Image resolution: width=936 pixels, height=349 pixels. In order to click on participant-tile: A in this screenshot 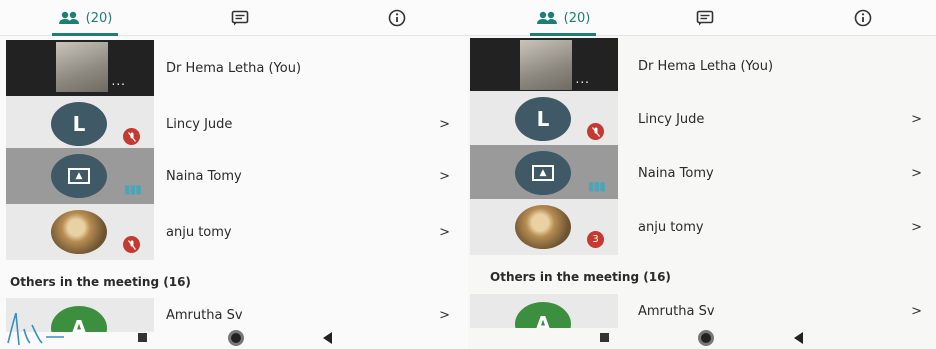, I will do `click(544, 311)`.